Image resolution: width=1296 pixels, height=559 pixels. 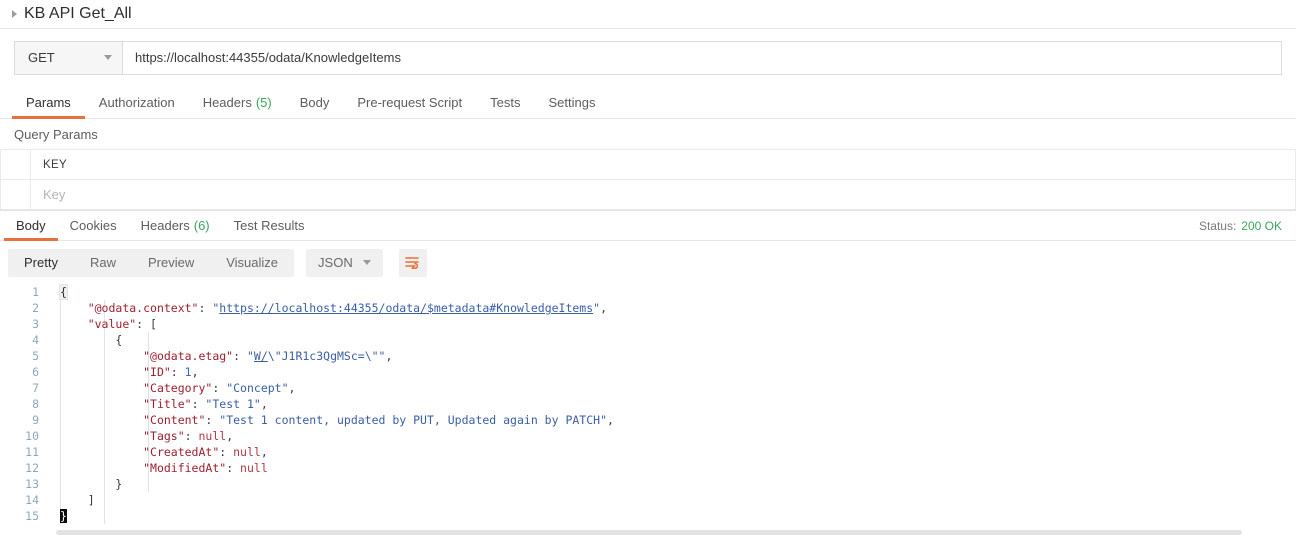 I want to click on language-select: JSON, so click(x=344, y=262).